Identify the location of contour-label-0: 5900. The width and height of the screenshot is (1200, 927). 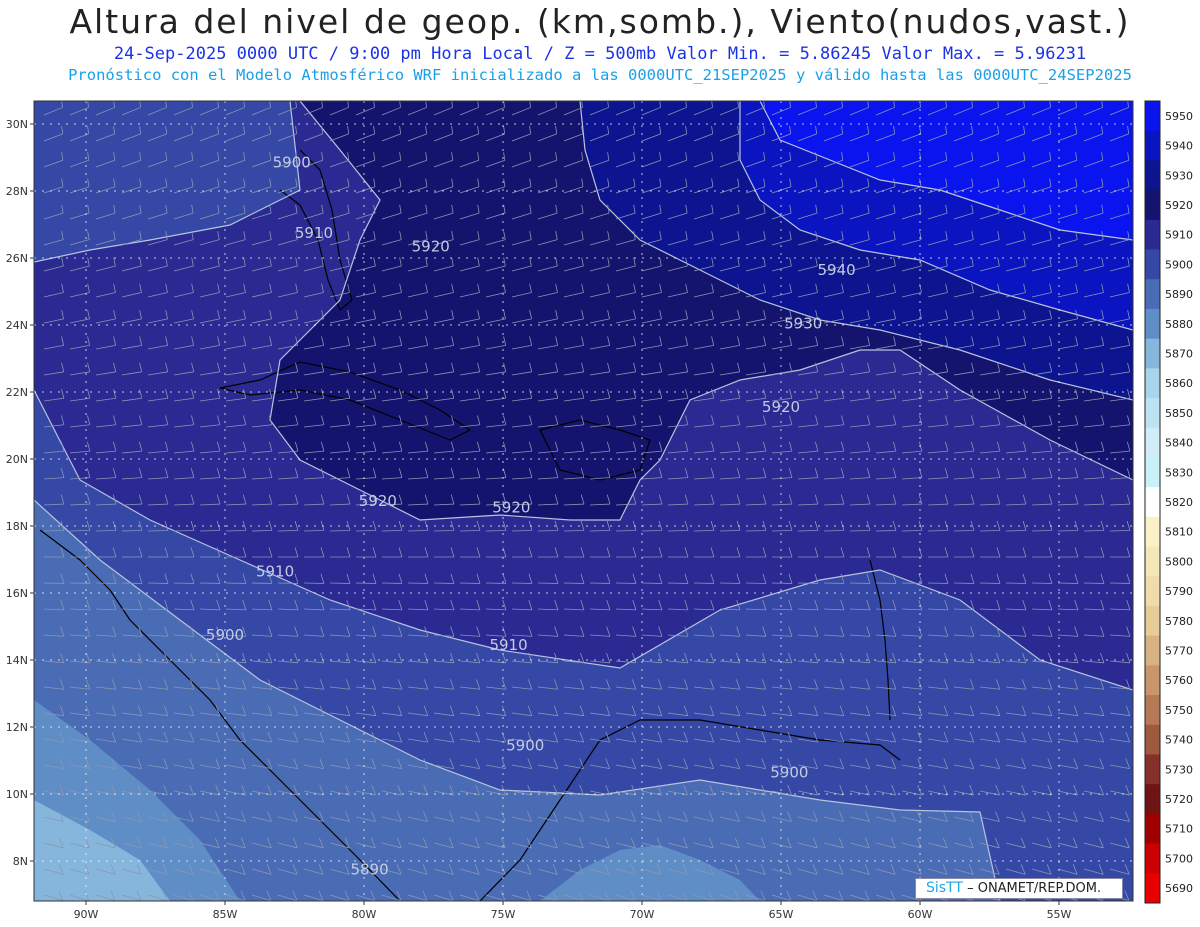
(292, 163).